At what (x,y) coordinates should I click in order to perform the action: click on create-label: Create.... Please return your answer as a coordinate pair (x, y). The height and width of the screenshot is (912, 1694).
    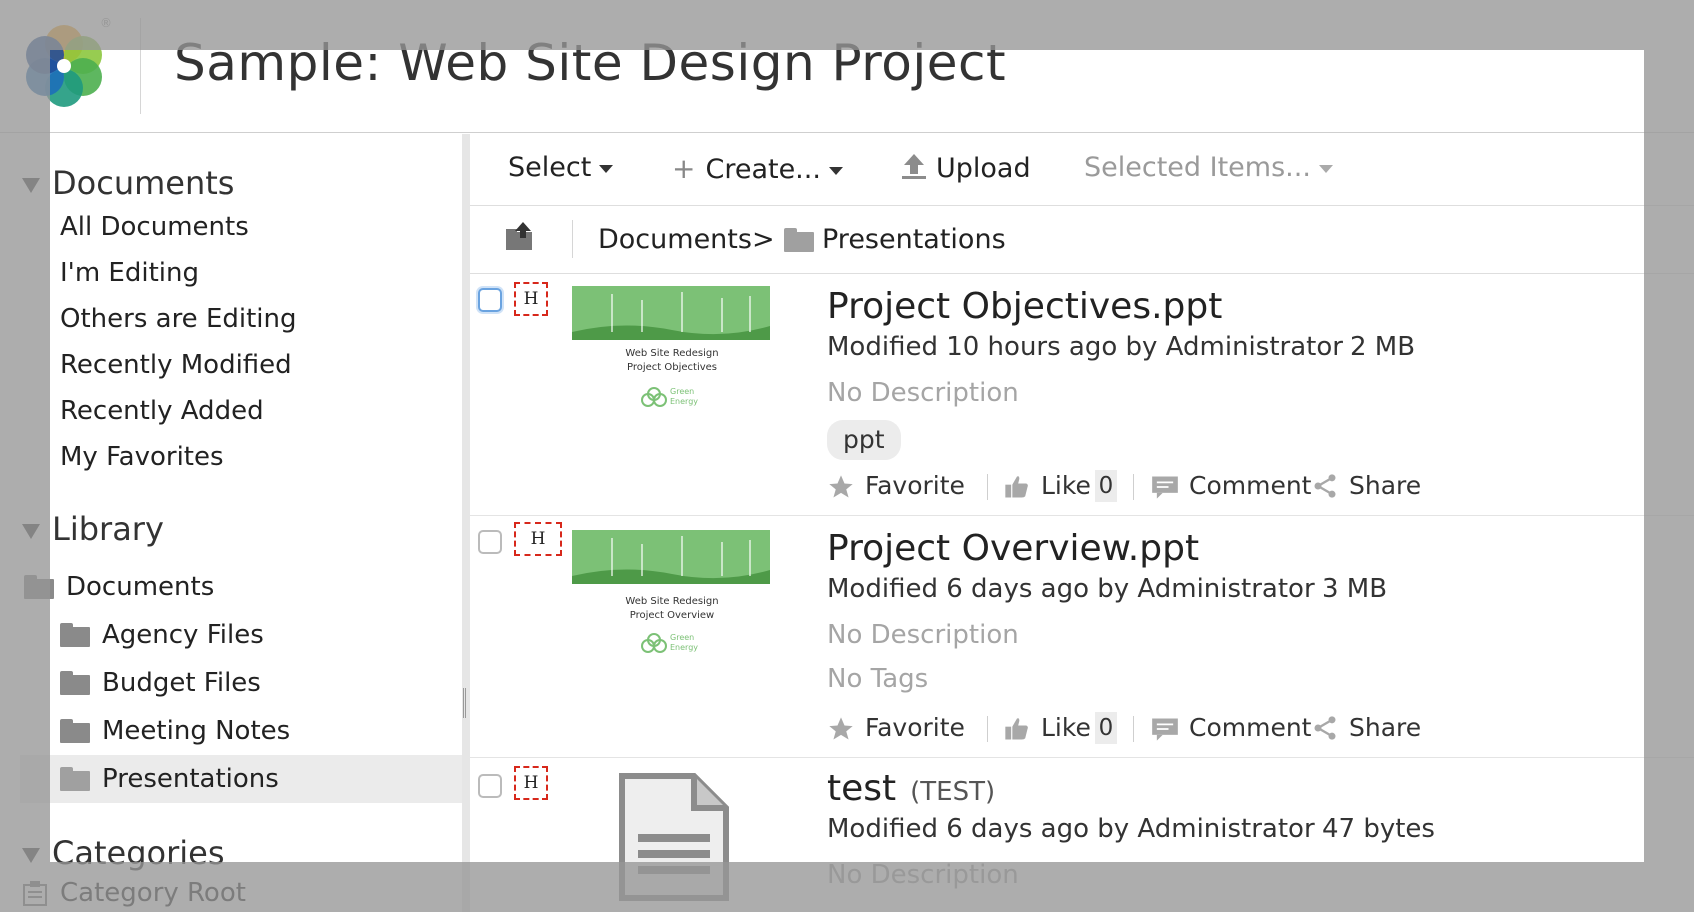
    Looking at the image, I should click on (763, 169).